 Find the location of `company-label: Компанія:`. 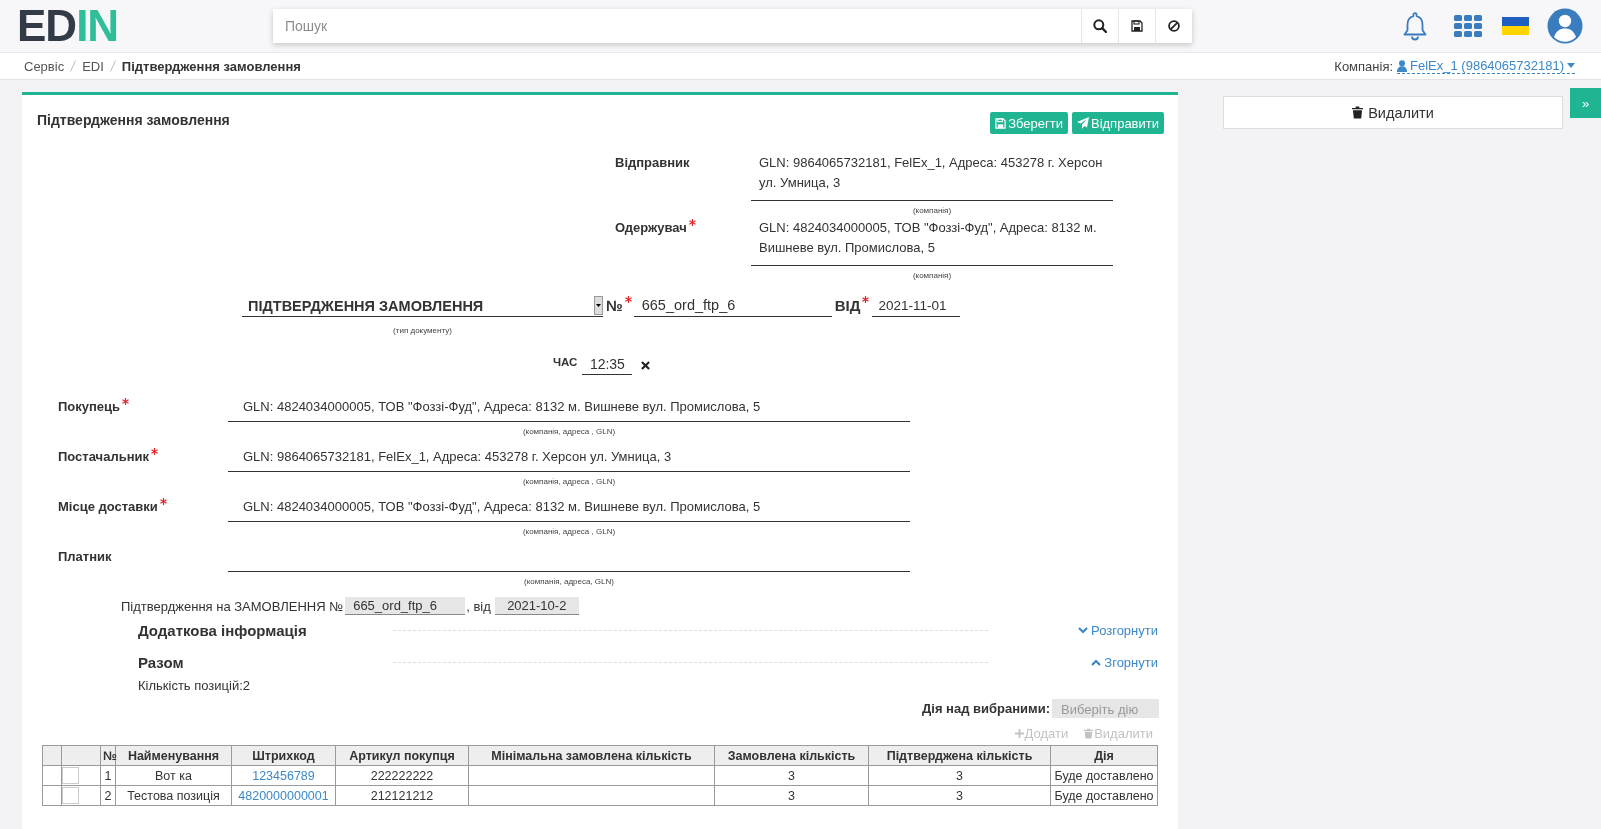

company-label: Компанія: is located at coordinates (1364, 66).